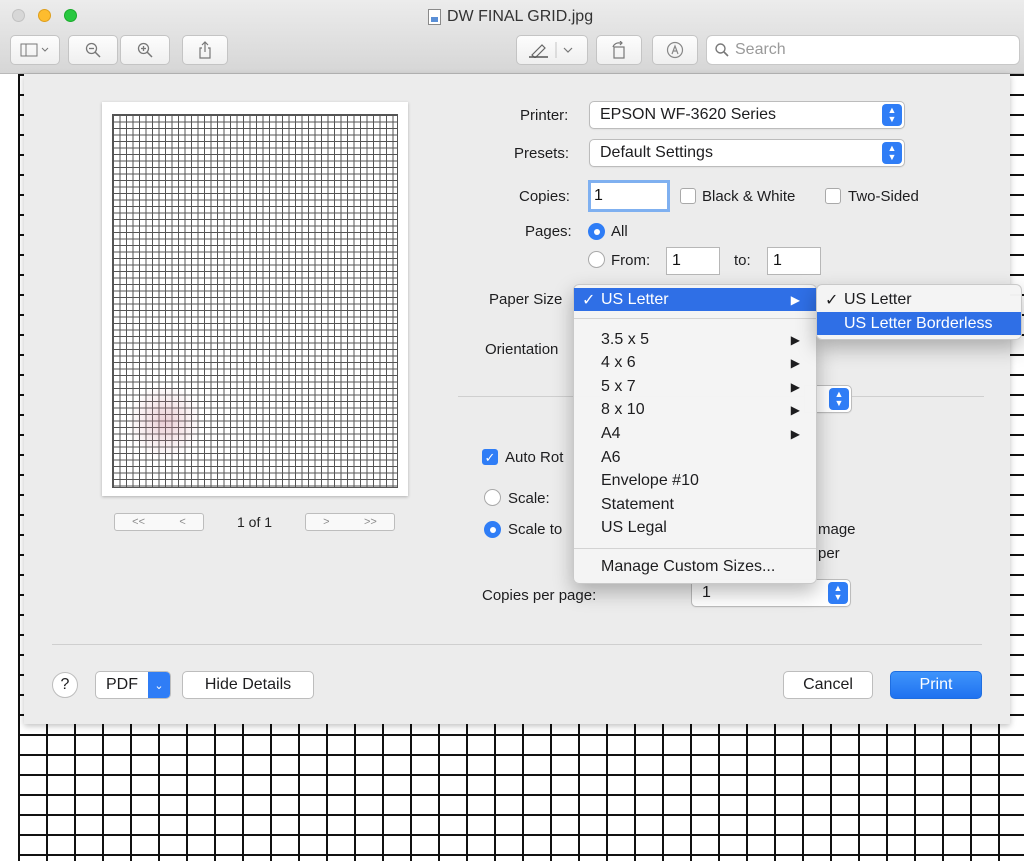  Describe the element at coordinates (542, 153) in the screenshot. I see `presets-label: Presets:` at that location.